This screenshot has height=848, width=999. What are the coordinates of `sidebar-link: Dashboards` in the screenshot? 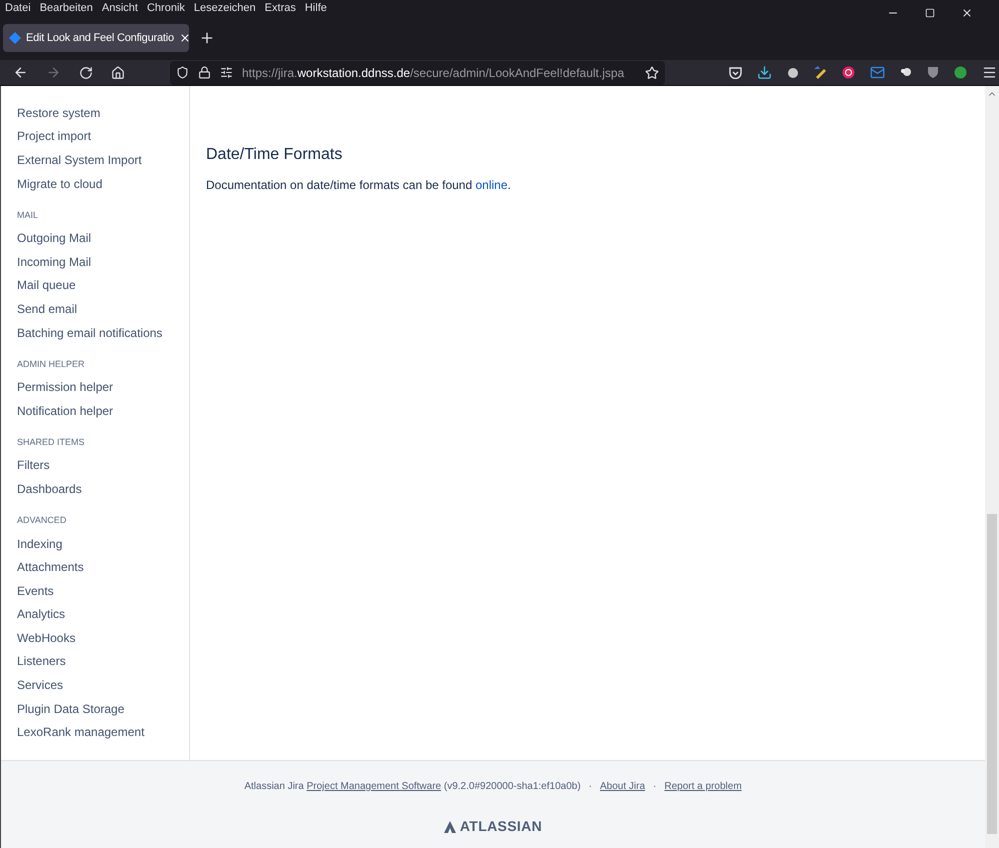 It's located at (103, 489).